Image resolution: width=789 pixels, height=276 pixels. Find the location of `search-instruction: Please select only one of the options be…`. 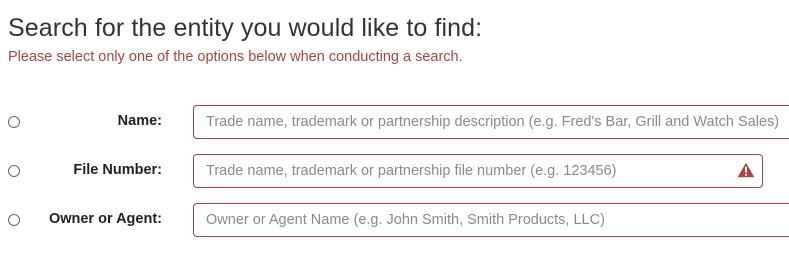

search-instruction: Please select only one of the options be… is located at coordinates (235, 57).